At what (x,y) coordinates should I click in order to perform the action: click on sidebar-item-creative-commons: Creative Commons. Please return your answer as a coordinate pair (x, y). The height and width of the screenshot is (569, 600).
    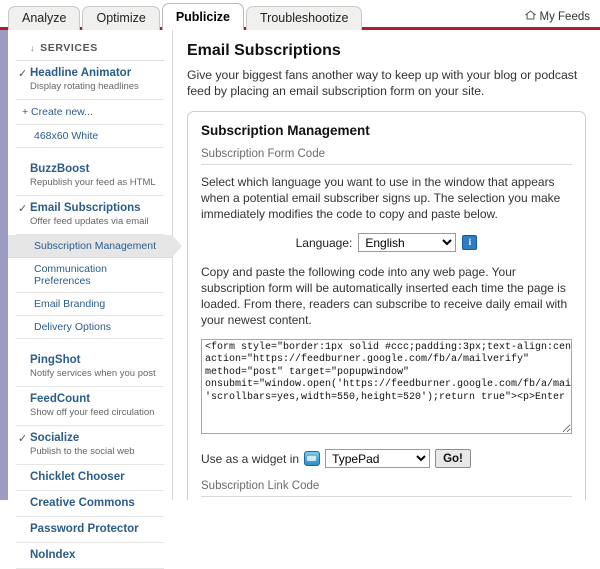
    Looking at the image, I should click on (90, 504).